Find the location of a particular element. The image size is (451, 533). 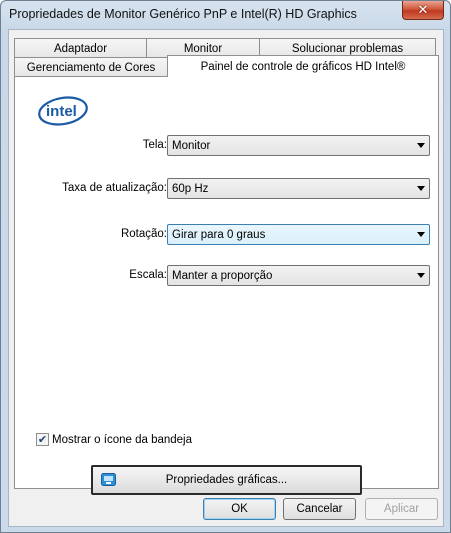

escala-label: Escala: is located at coordinates (148, 275).